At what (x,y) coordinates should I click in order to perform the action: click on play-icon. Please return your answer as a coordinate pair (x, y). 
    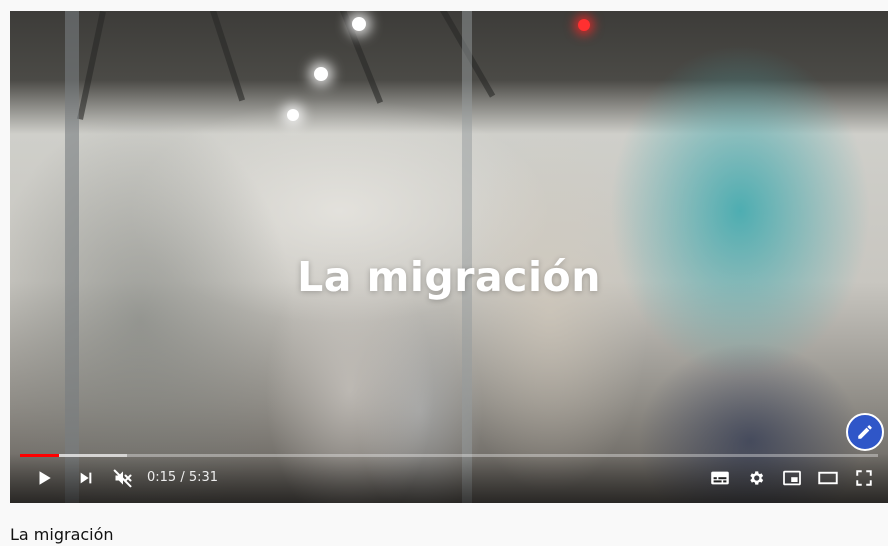
    Looking at the image, I should click on (45, 478).